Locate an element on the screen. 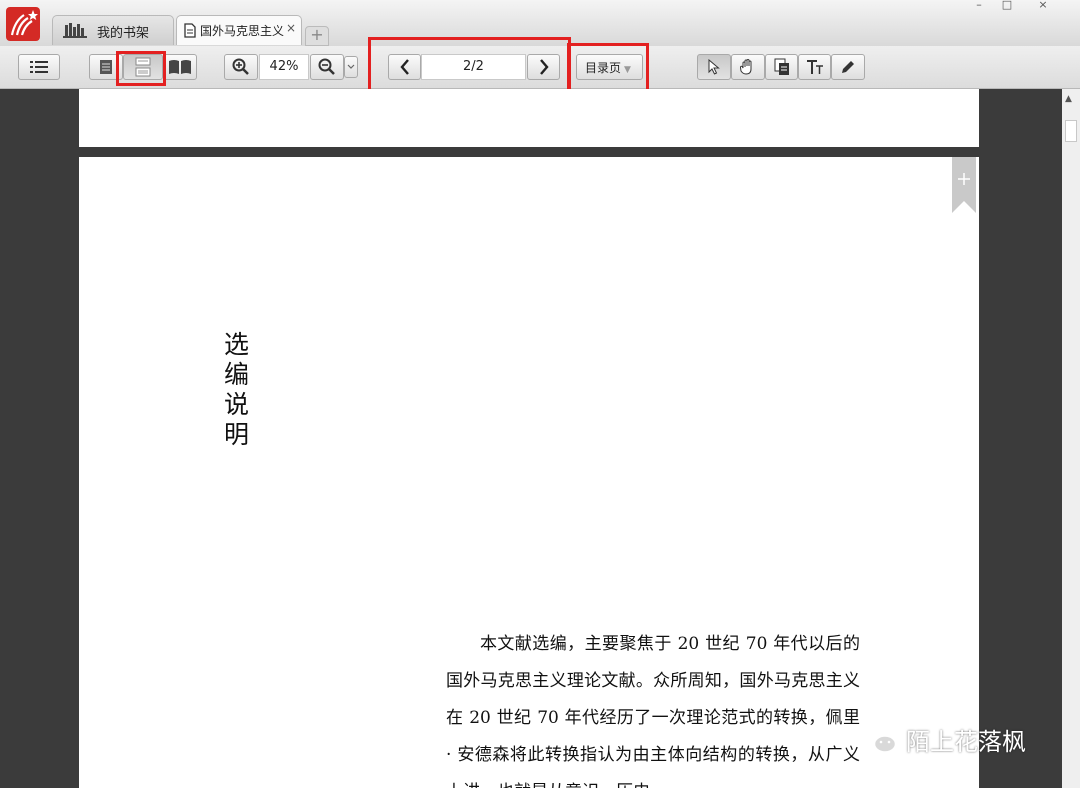  new-tab-button: + is located at coordinates (317, 36).